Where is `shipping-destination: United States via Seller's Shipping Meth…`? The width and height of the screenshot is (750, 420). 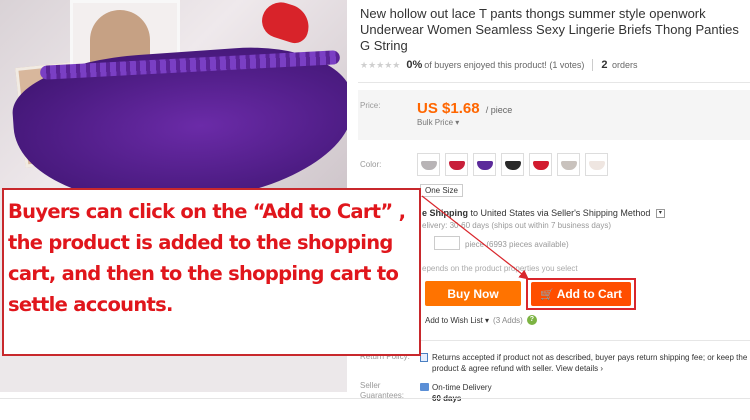 shipping-destination: United States via Seller's Shipping Meth… is located at coordinates (566, 213).